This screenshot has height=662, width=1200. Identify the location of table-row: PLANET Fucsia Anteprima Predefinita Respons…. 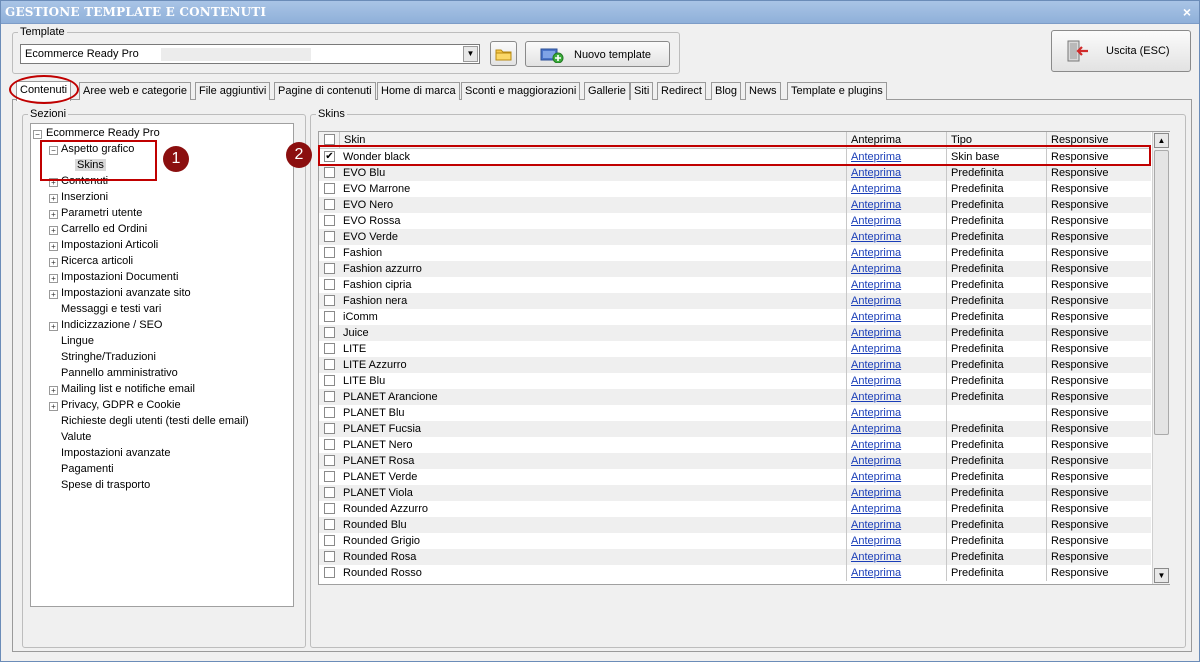
(735, 429).